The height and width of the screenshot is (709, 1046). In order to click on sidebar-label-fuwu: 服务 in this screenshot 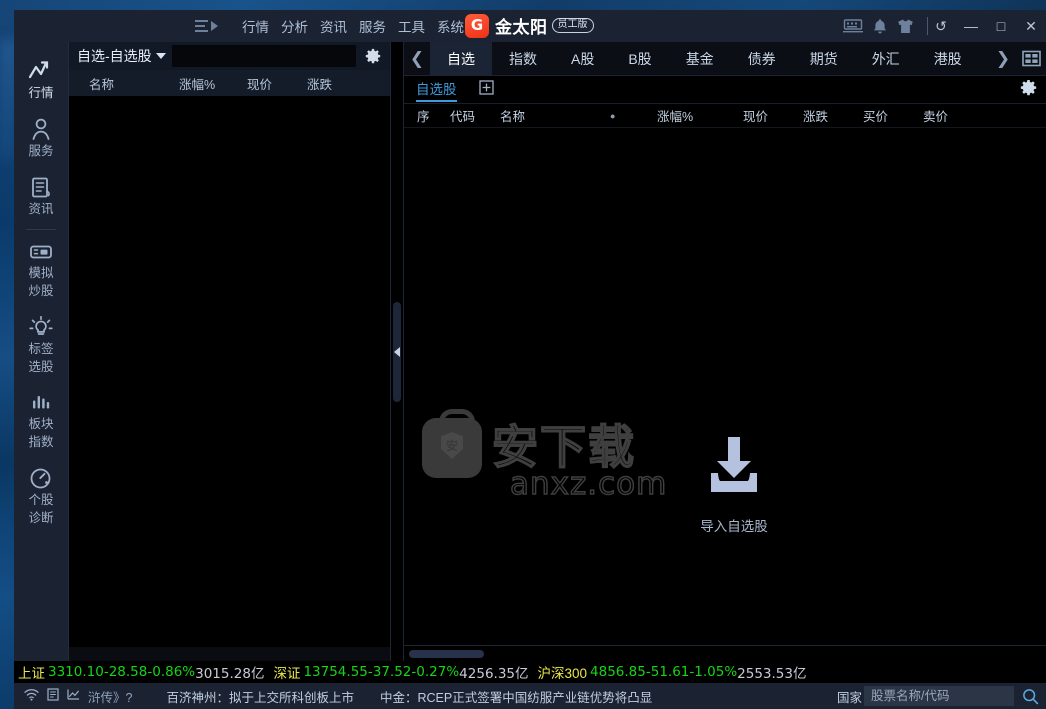, I will do `click(41, 151)`.